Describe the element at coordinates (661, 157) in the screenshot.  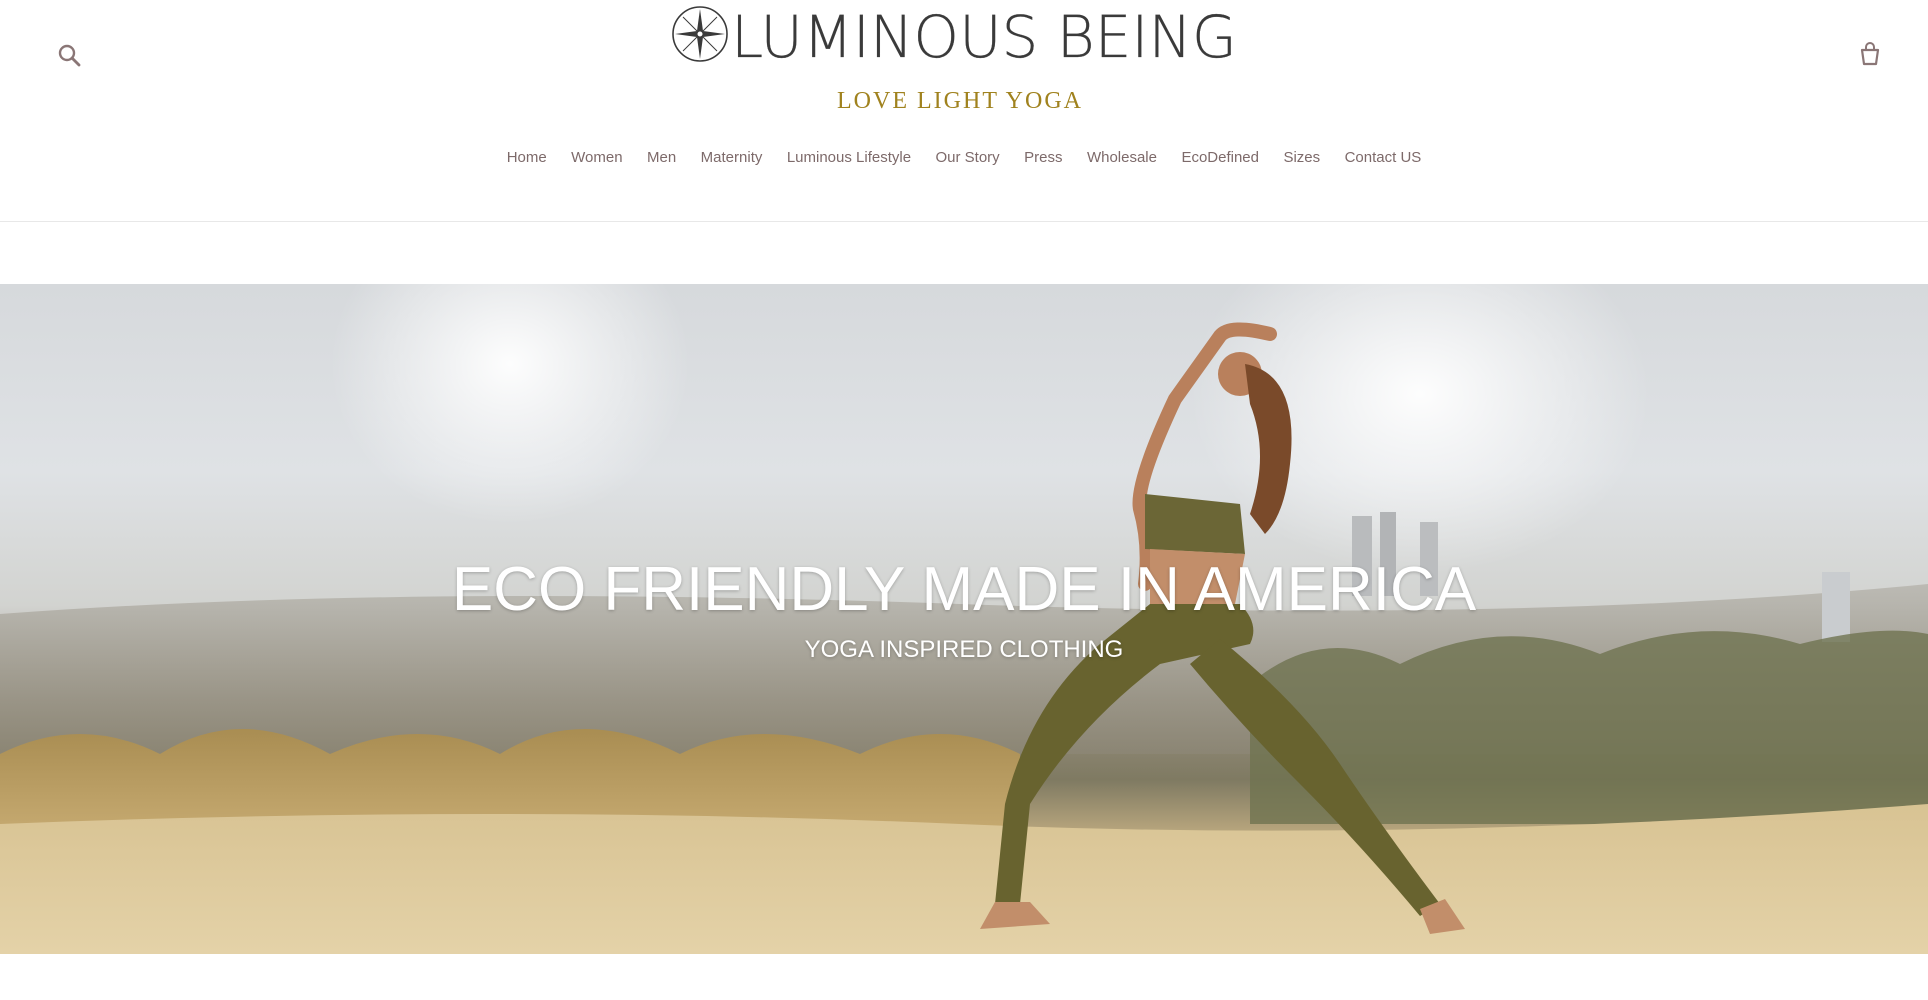
I see `nav-item-men: Men` at that location.